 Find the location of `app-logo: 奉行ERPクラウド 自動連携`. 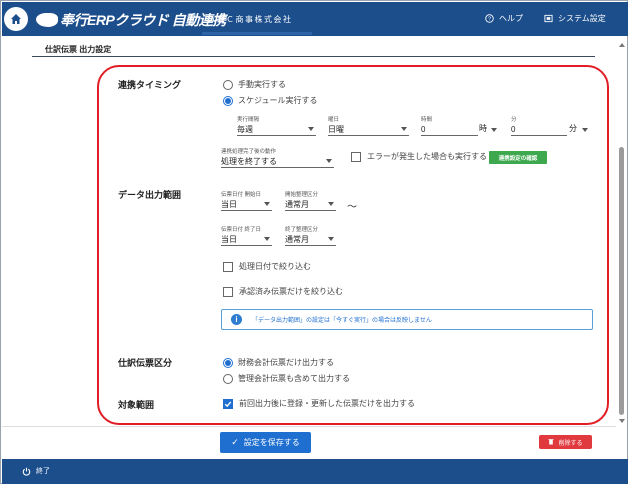

app-logo: 奉行ERPクラウド 自動連携 is located at coordinates (131, 20).